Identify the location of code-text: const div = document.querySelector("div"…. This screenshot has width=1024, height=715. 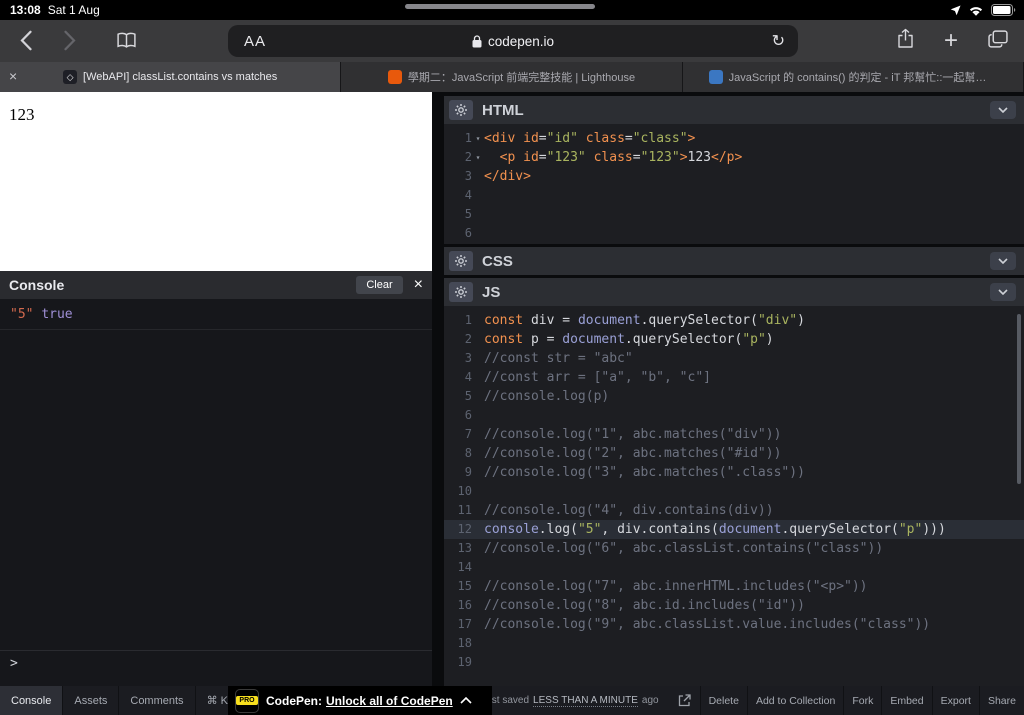
(644, 320).